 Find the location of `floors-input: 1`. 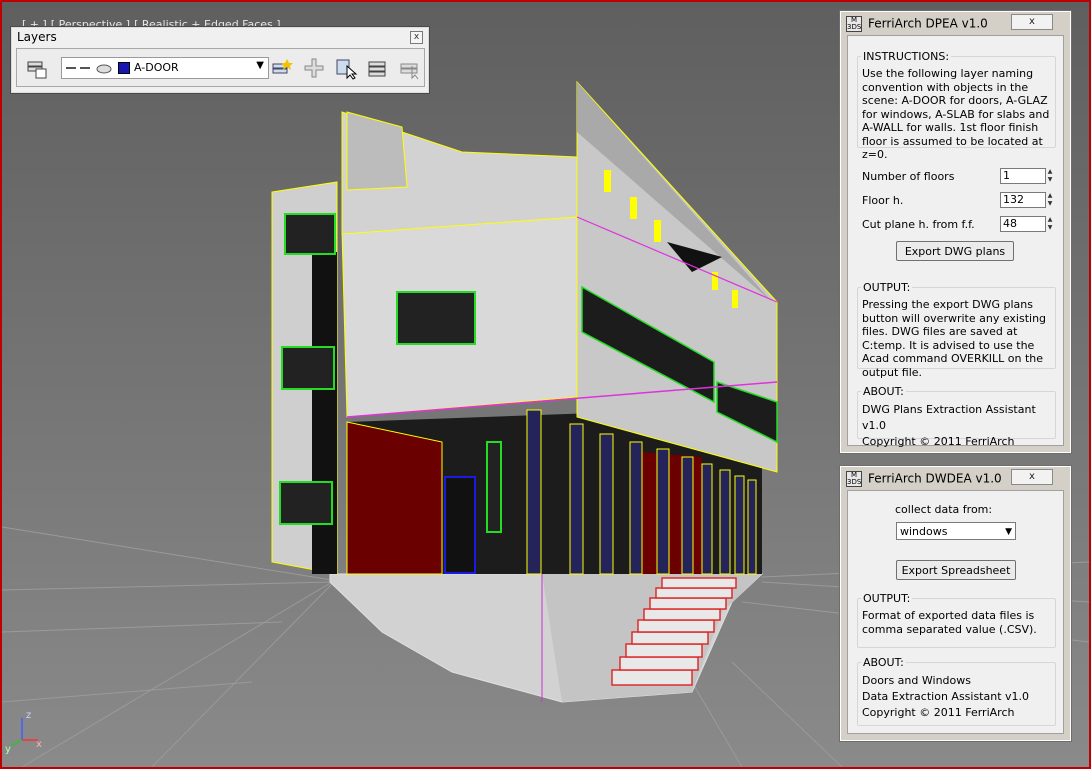

floors-input: 1 is located at coordinates (1023, 176).